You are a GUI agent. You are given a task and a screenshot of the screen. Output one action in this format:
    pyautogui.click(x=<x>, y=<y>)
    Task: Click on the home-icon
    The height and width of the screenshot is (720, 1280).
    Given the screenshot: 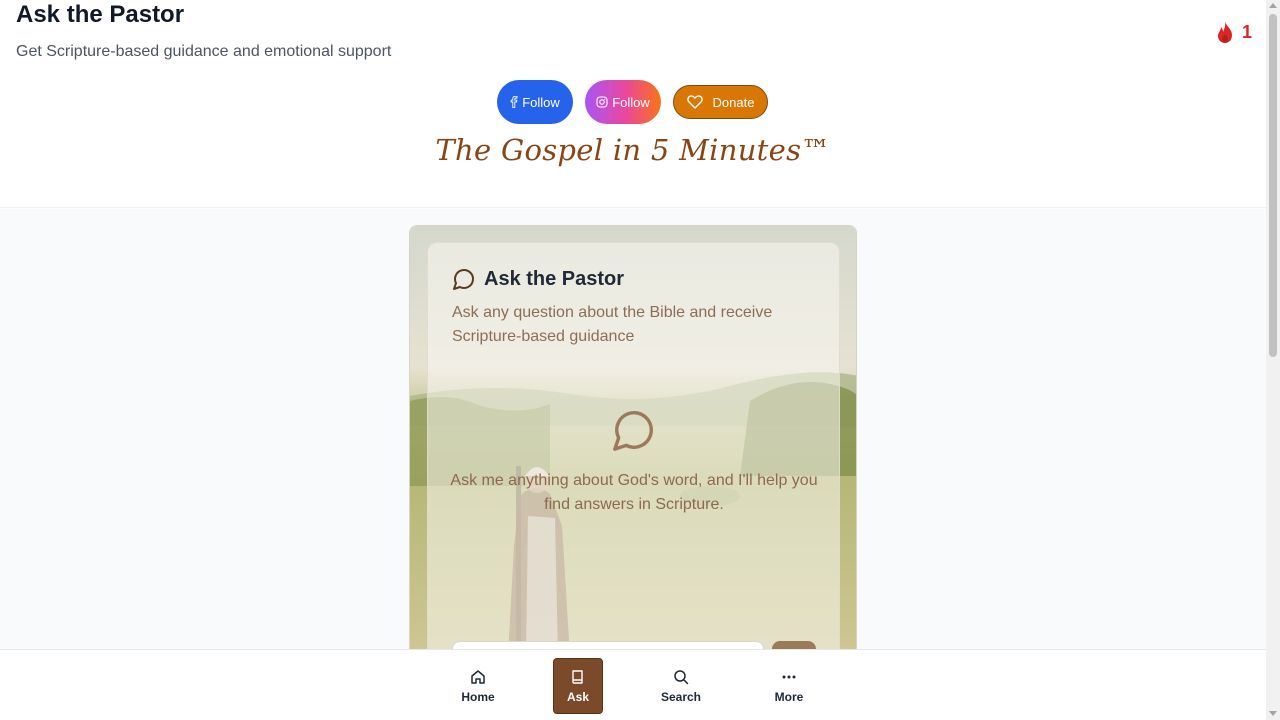 What is the action you would take?
    pyautogui.click(x=478, y=676)
    